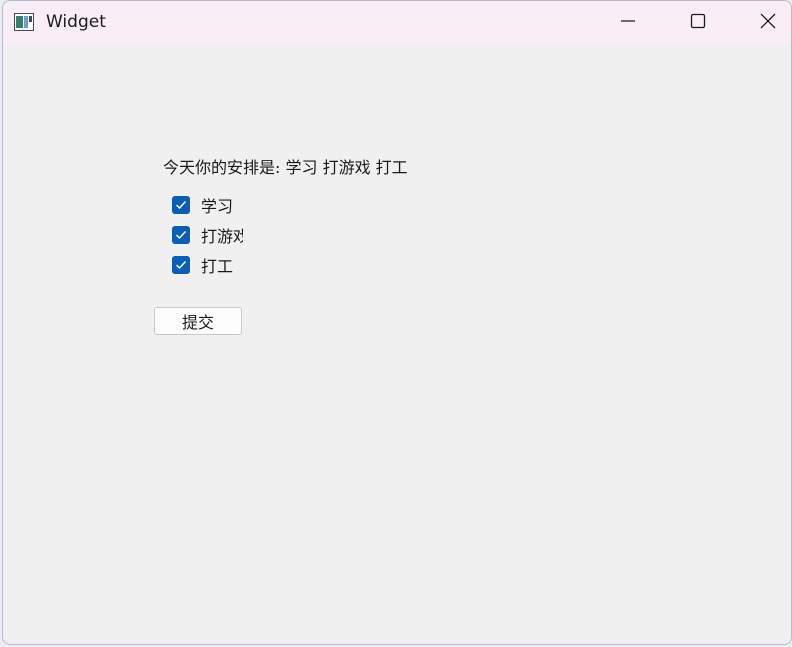  I want to click on checkbox-gaming: 打游戏, so click(207, 235).